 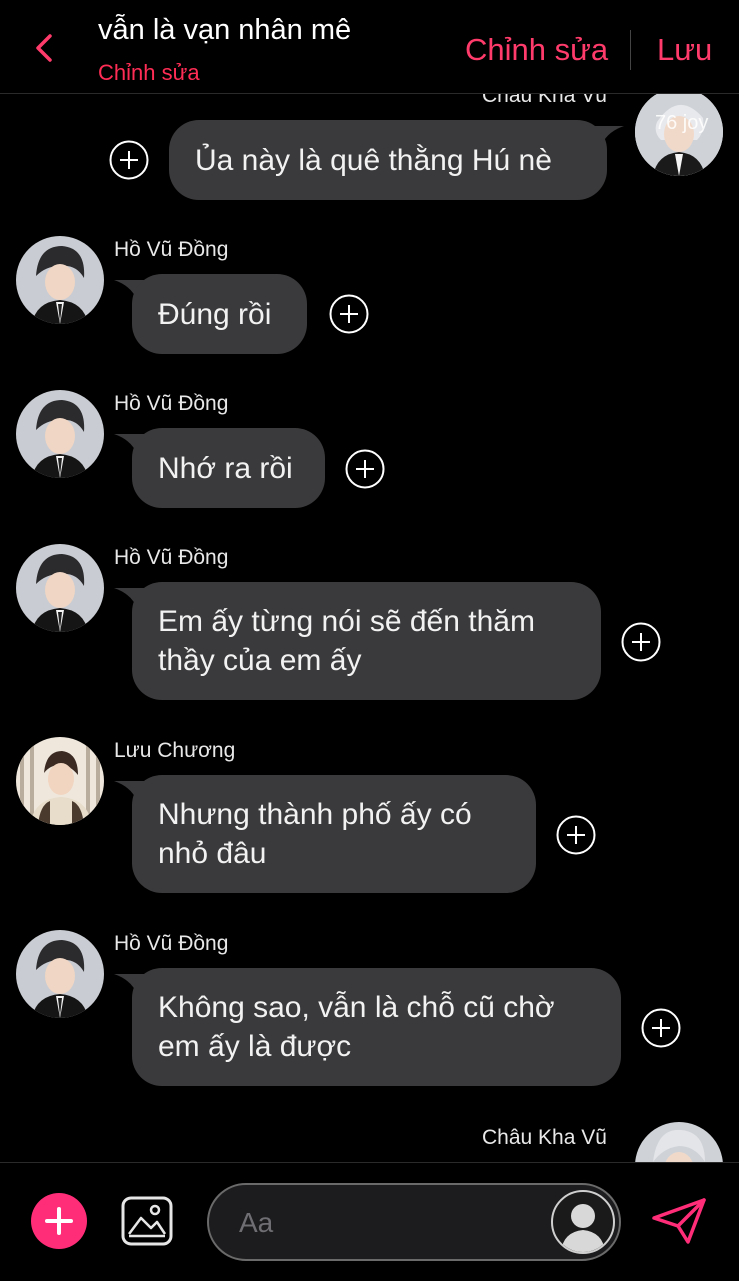 I want to click on composer-bar: Aa, so click(x=369, y=1221).